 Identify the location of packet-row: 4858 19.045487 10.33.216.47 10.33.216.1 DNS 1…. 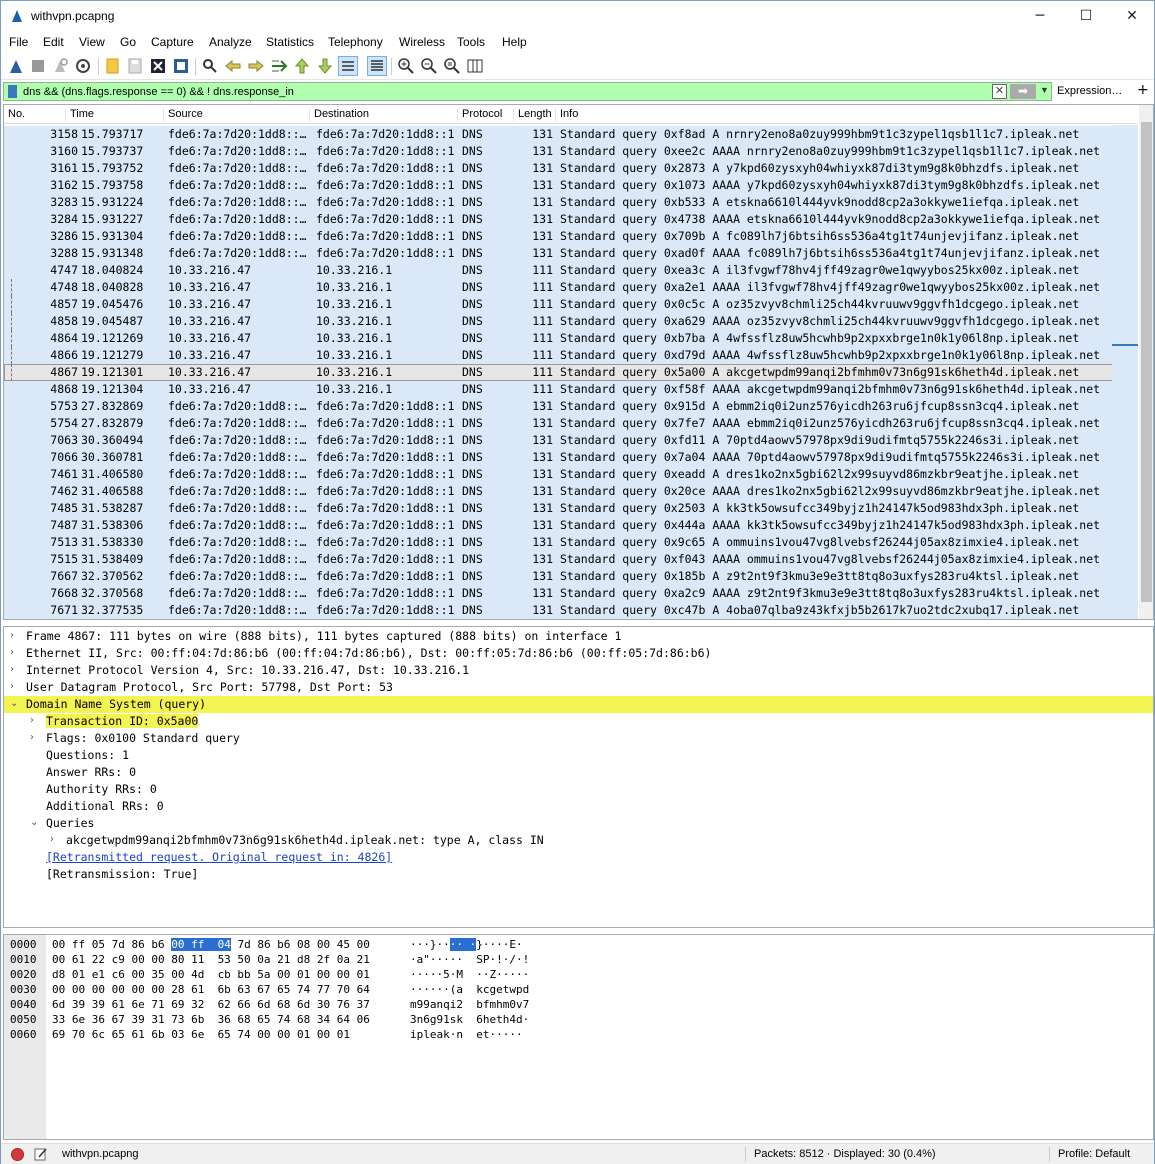
(570, 321).